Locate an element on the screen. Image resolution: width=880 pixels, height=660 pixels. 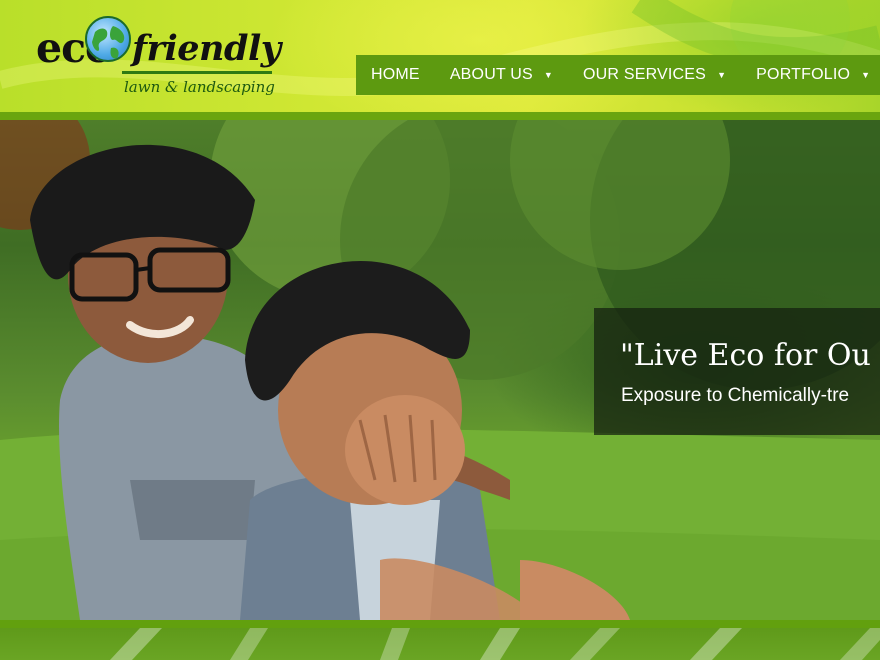
nav-item-label: ABOUT US is located at coordinates (491, 74).